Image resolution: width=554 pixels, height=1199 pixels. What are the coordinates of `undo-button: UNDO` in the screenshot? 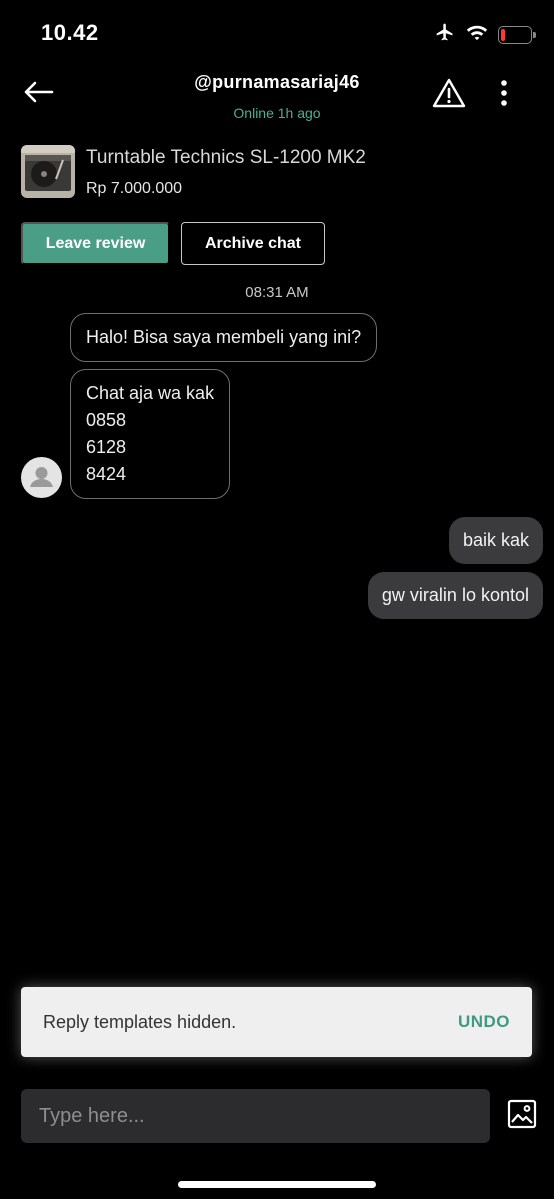 It's located at (484, 1022).